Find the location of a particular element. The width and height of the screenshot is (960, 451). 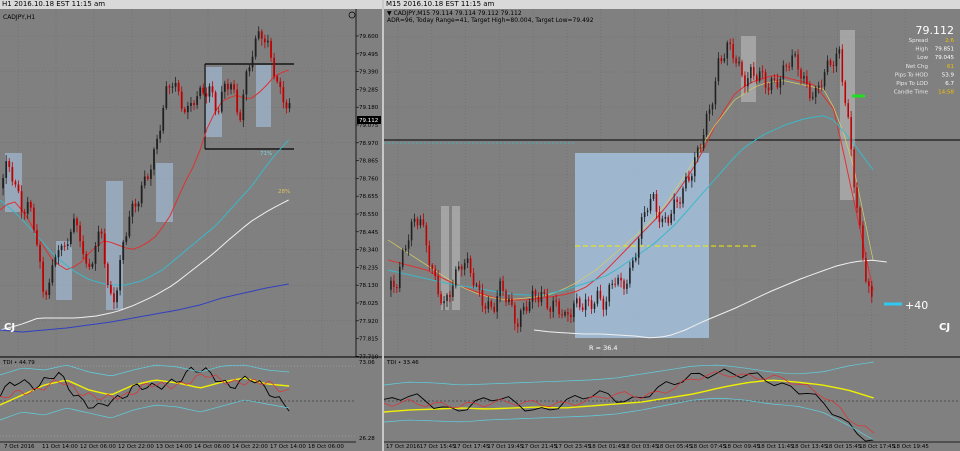

h1-price-label: 78.760 is located at coordinates (369, 179).